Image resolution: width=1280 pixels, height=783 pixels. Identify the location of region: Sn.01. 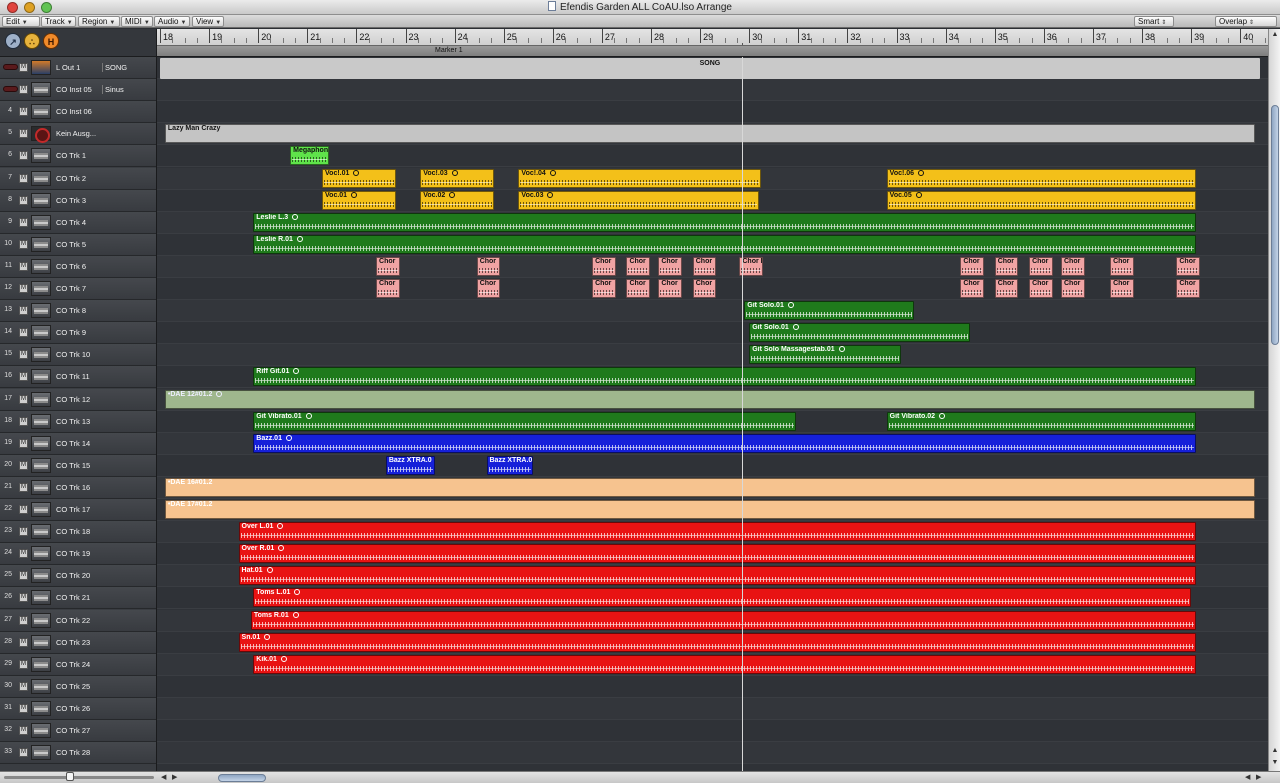
(717, 642).